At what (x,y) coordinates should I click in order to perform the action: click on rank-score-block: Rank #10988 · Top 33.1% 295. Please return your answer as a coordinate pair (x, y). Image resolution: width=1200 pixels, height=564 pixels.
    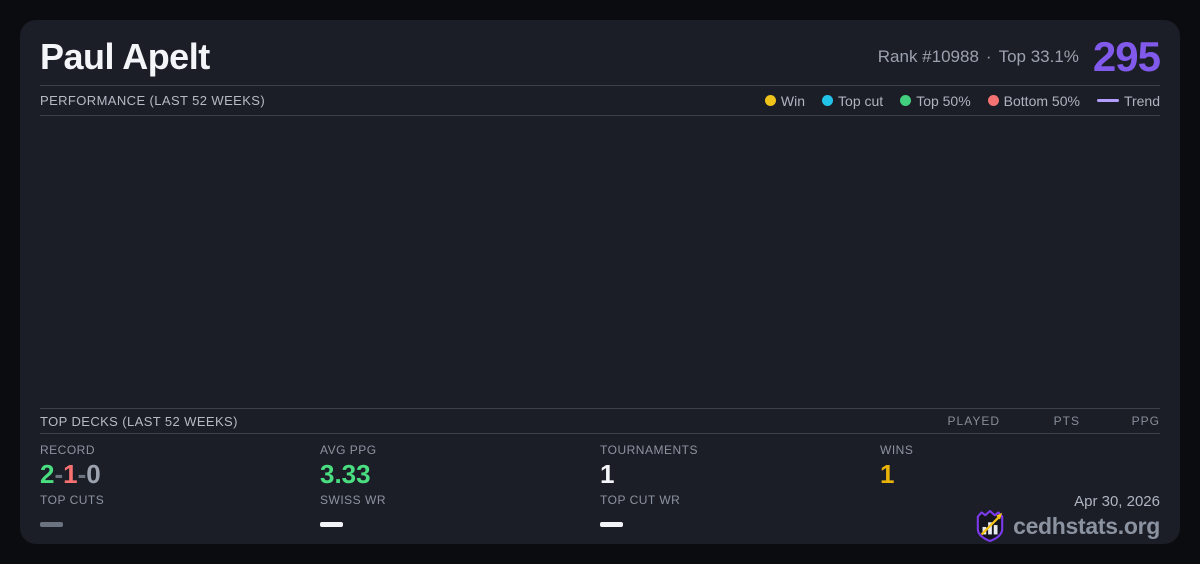
    Looking at the image, I should click on (1019, 56).